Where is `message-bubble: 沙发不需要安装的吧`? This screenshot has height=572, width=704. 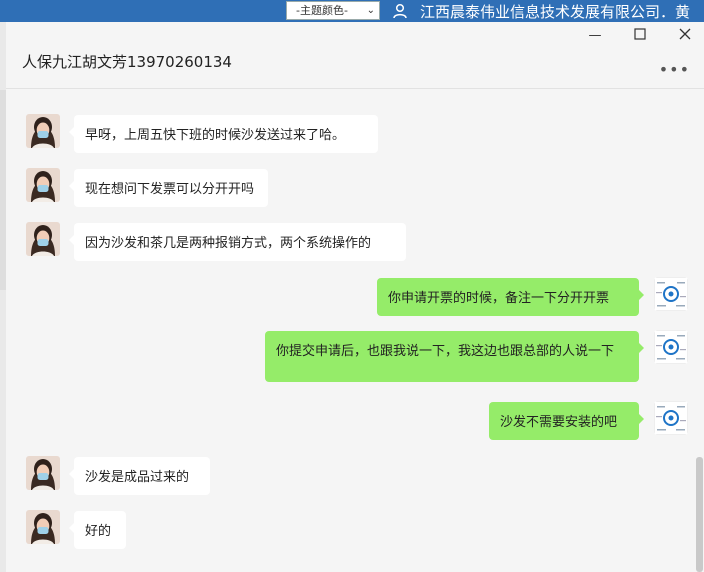 message-bubble: 沙发不需要安装的吧 is located at coordinates (566, 421).